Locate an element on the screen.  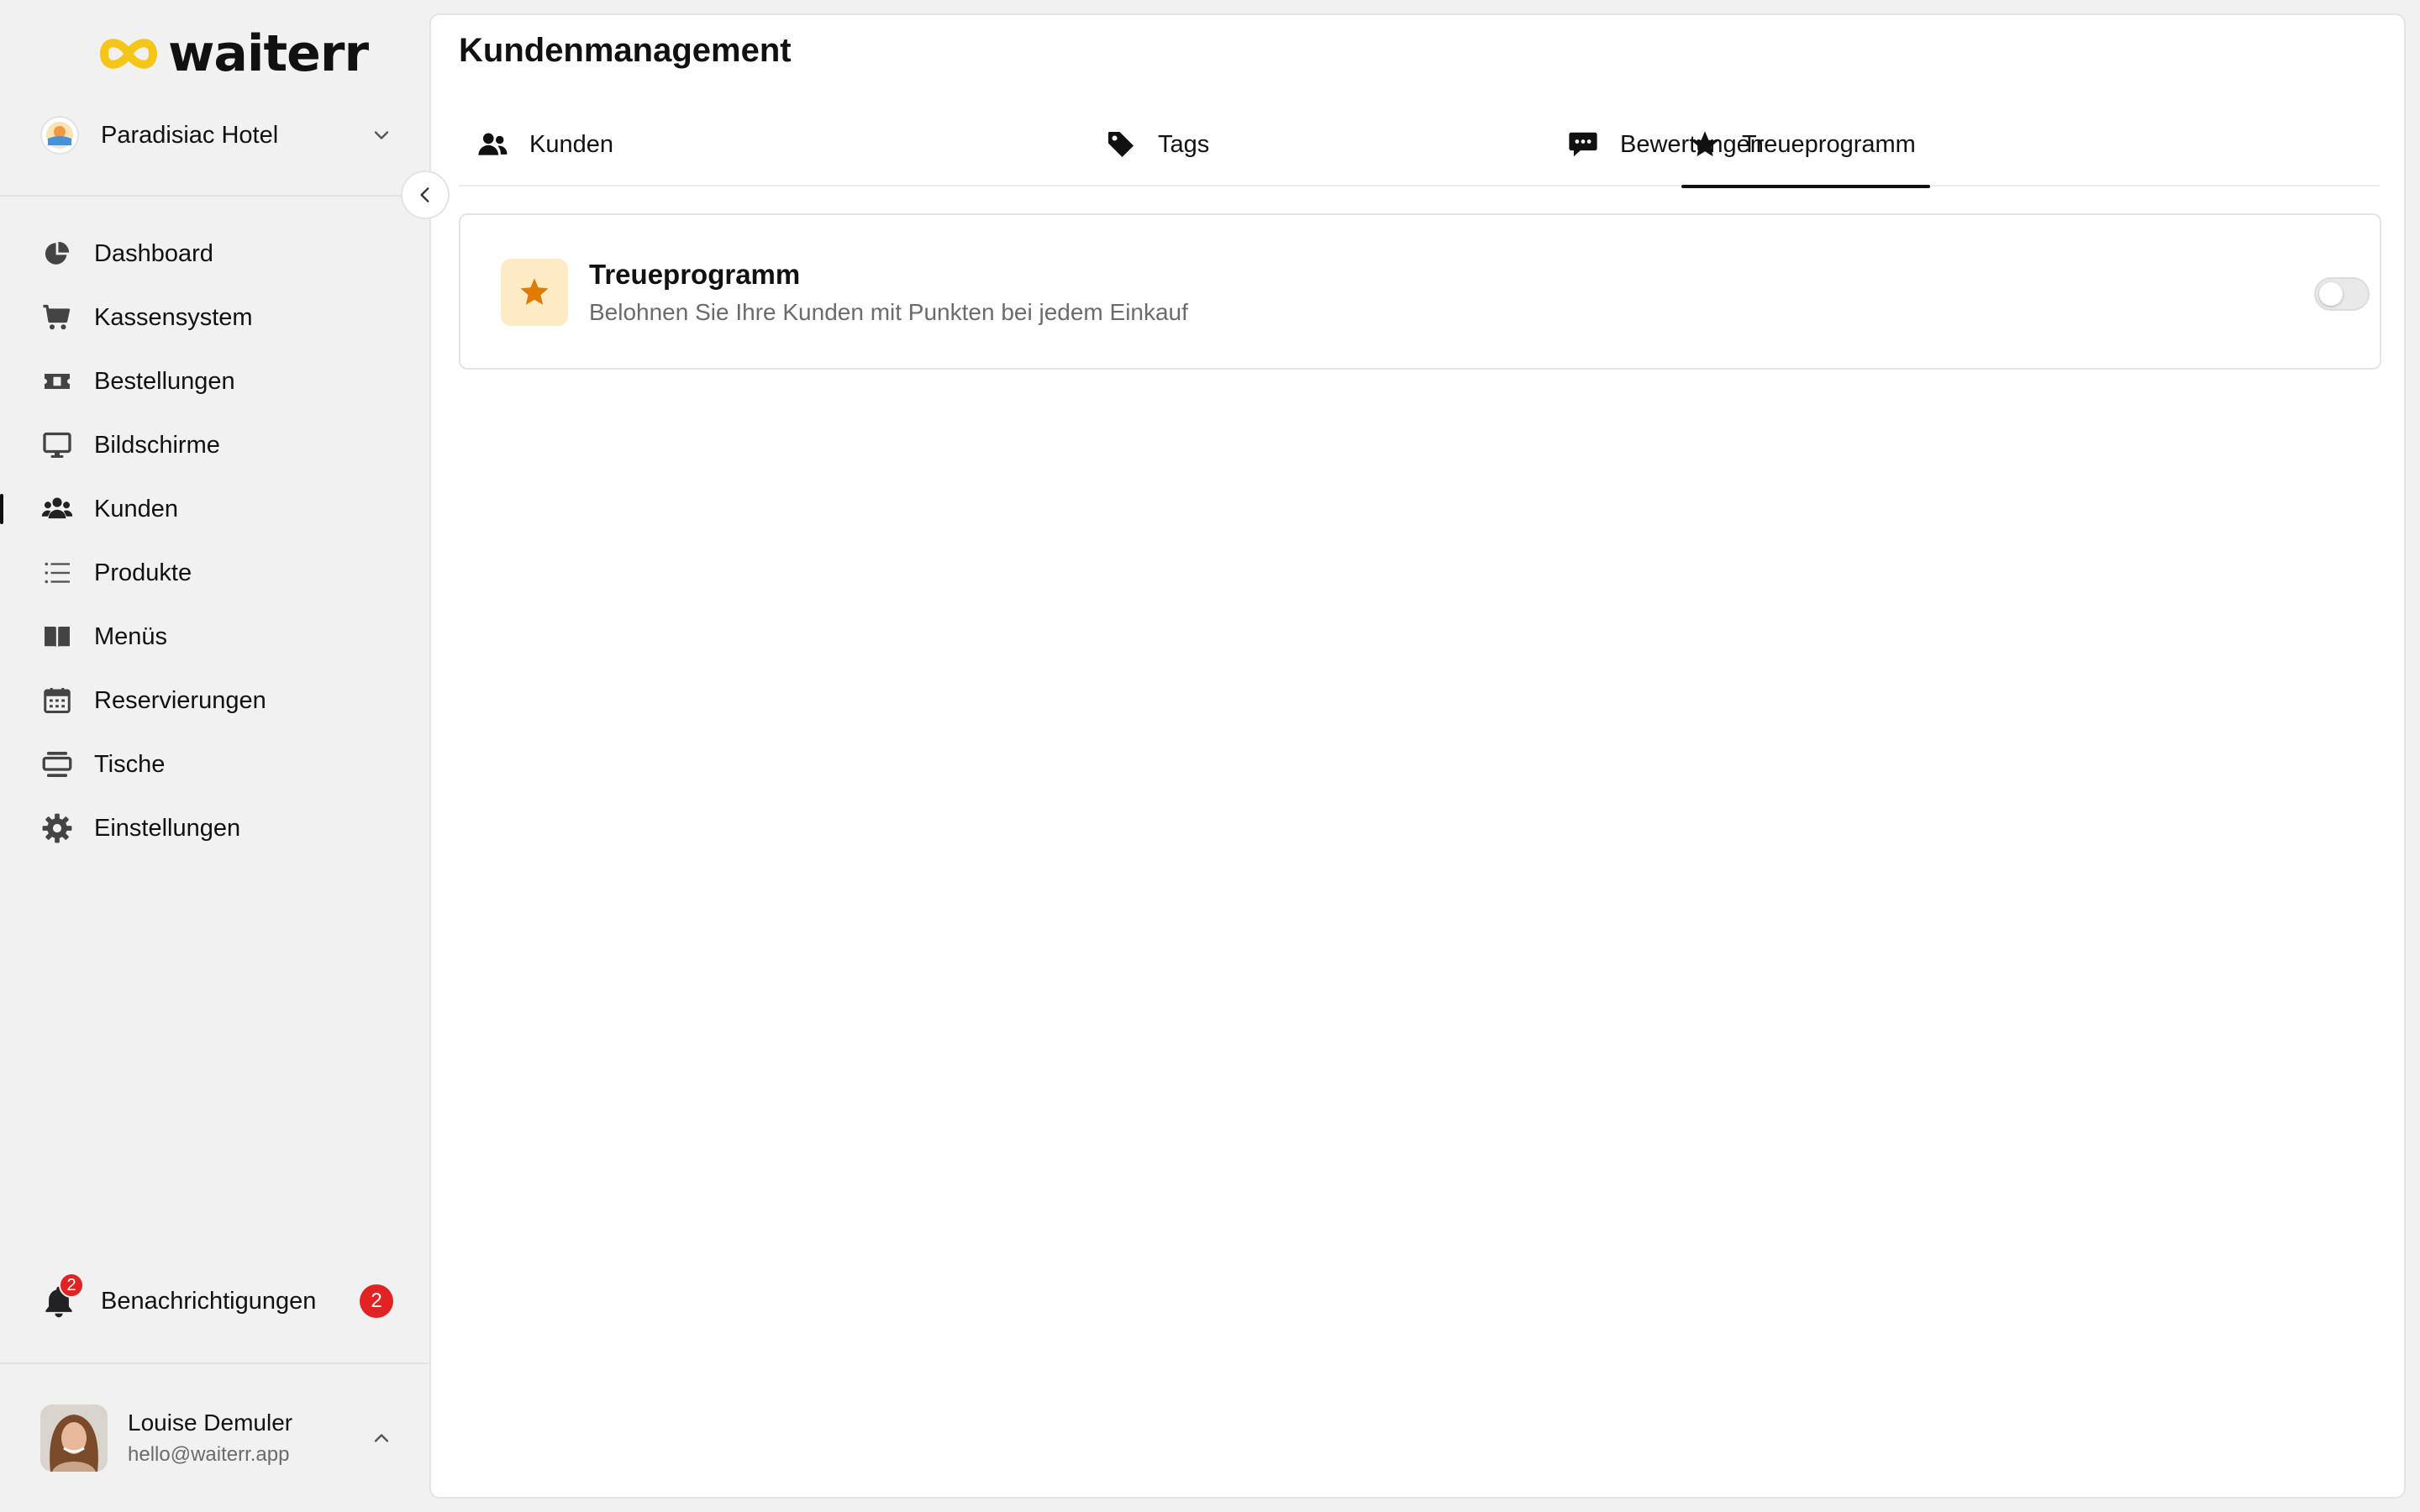
sidebar-item-label: Reservierungen is located at coordinates (180, 700).